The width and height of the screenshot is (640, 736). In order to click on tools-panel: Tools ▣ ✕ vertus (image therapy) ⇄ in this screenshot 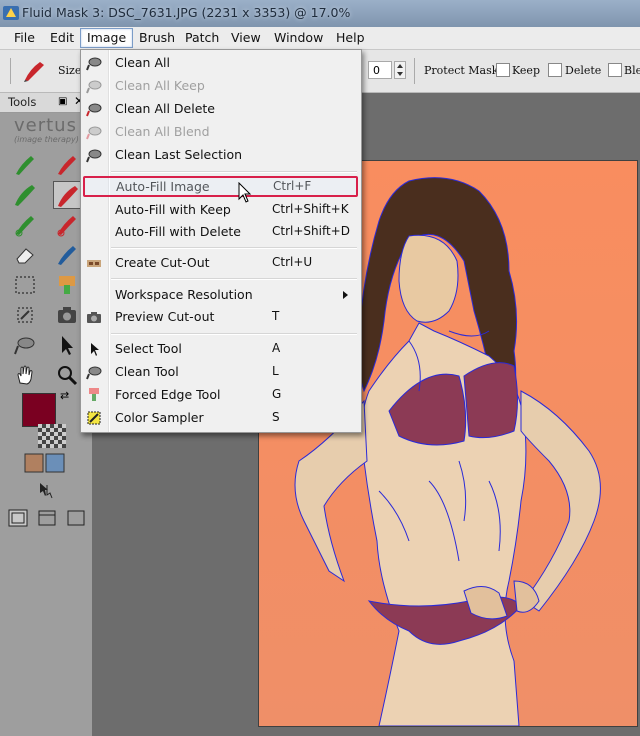, I will do `click(46, 414)`.